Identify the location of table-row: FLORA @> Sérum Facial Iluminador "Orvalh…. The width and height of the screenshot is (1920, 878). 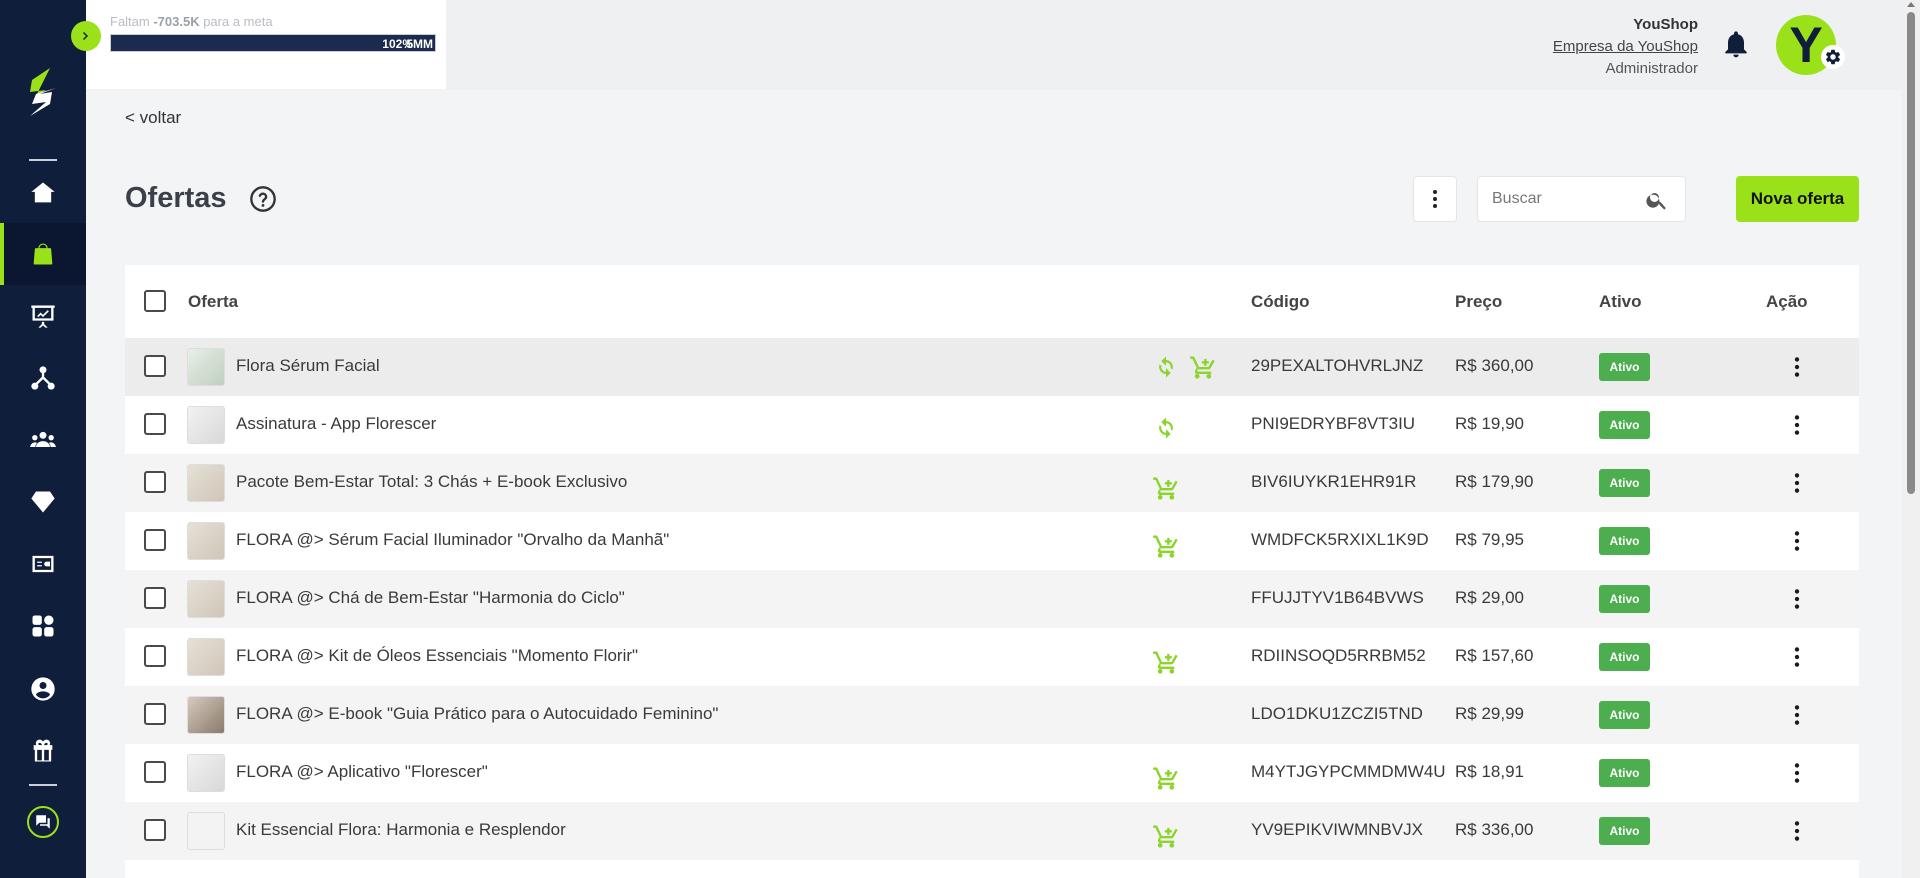
(992, 541).